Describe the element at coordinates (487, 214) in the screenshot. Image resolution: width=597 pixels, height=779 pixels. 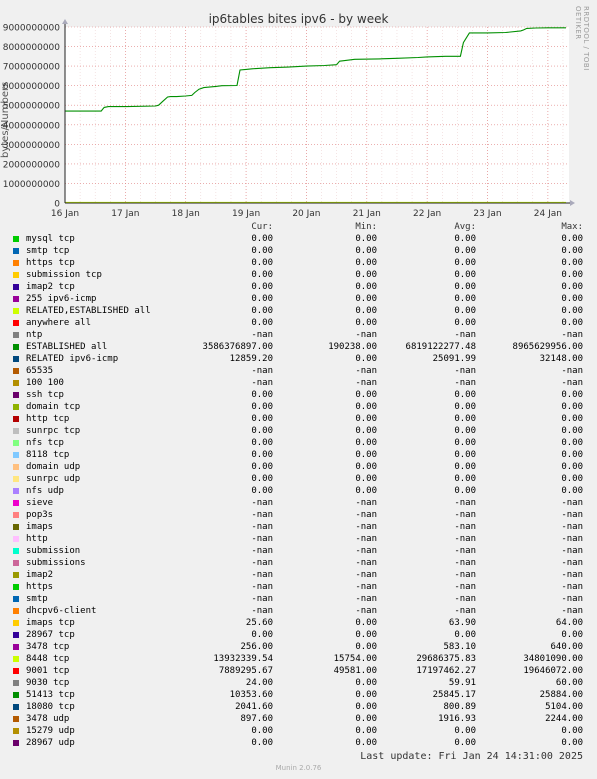
I see `x-tick-label: 23 Jan` at that location.